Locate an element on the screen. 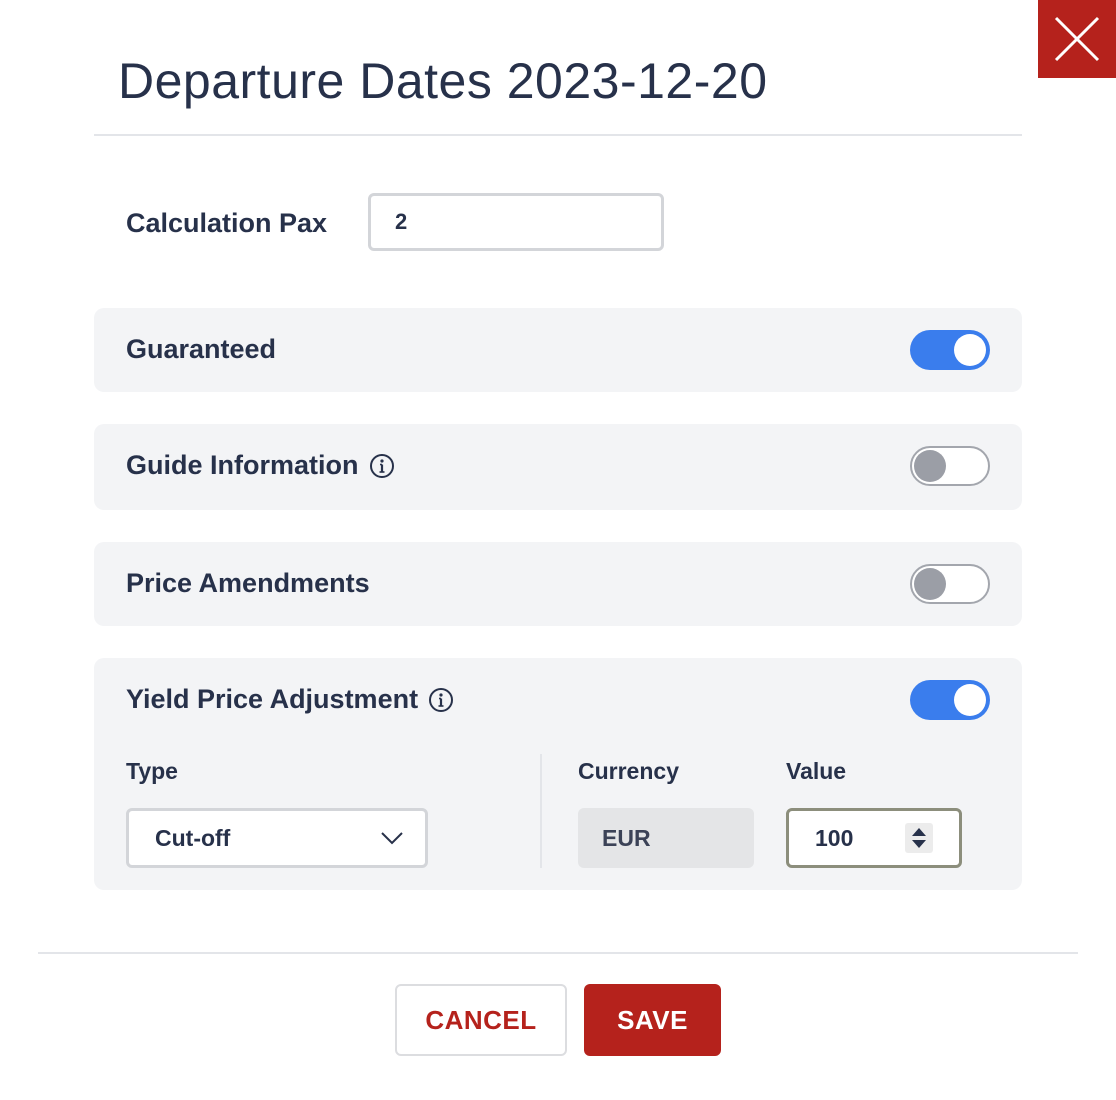  guide-information-card: Guide Information is located at coordinates (558, 467).